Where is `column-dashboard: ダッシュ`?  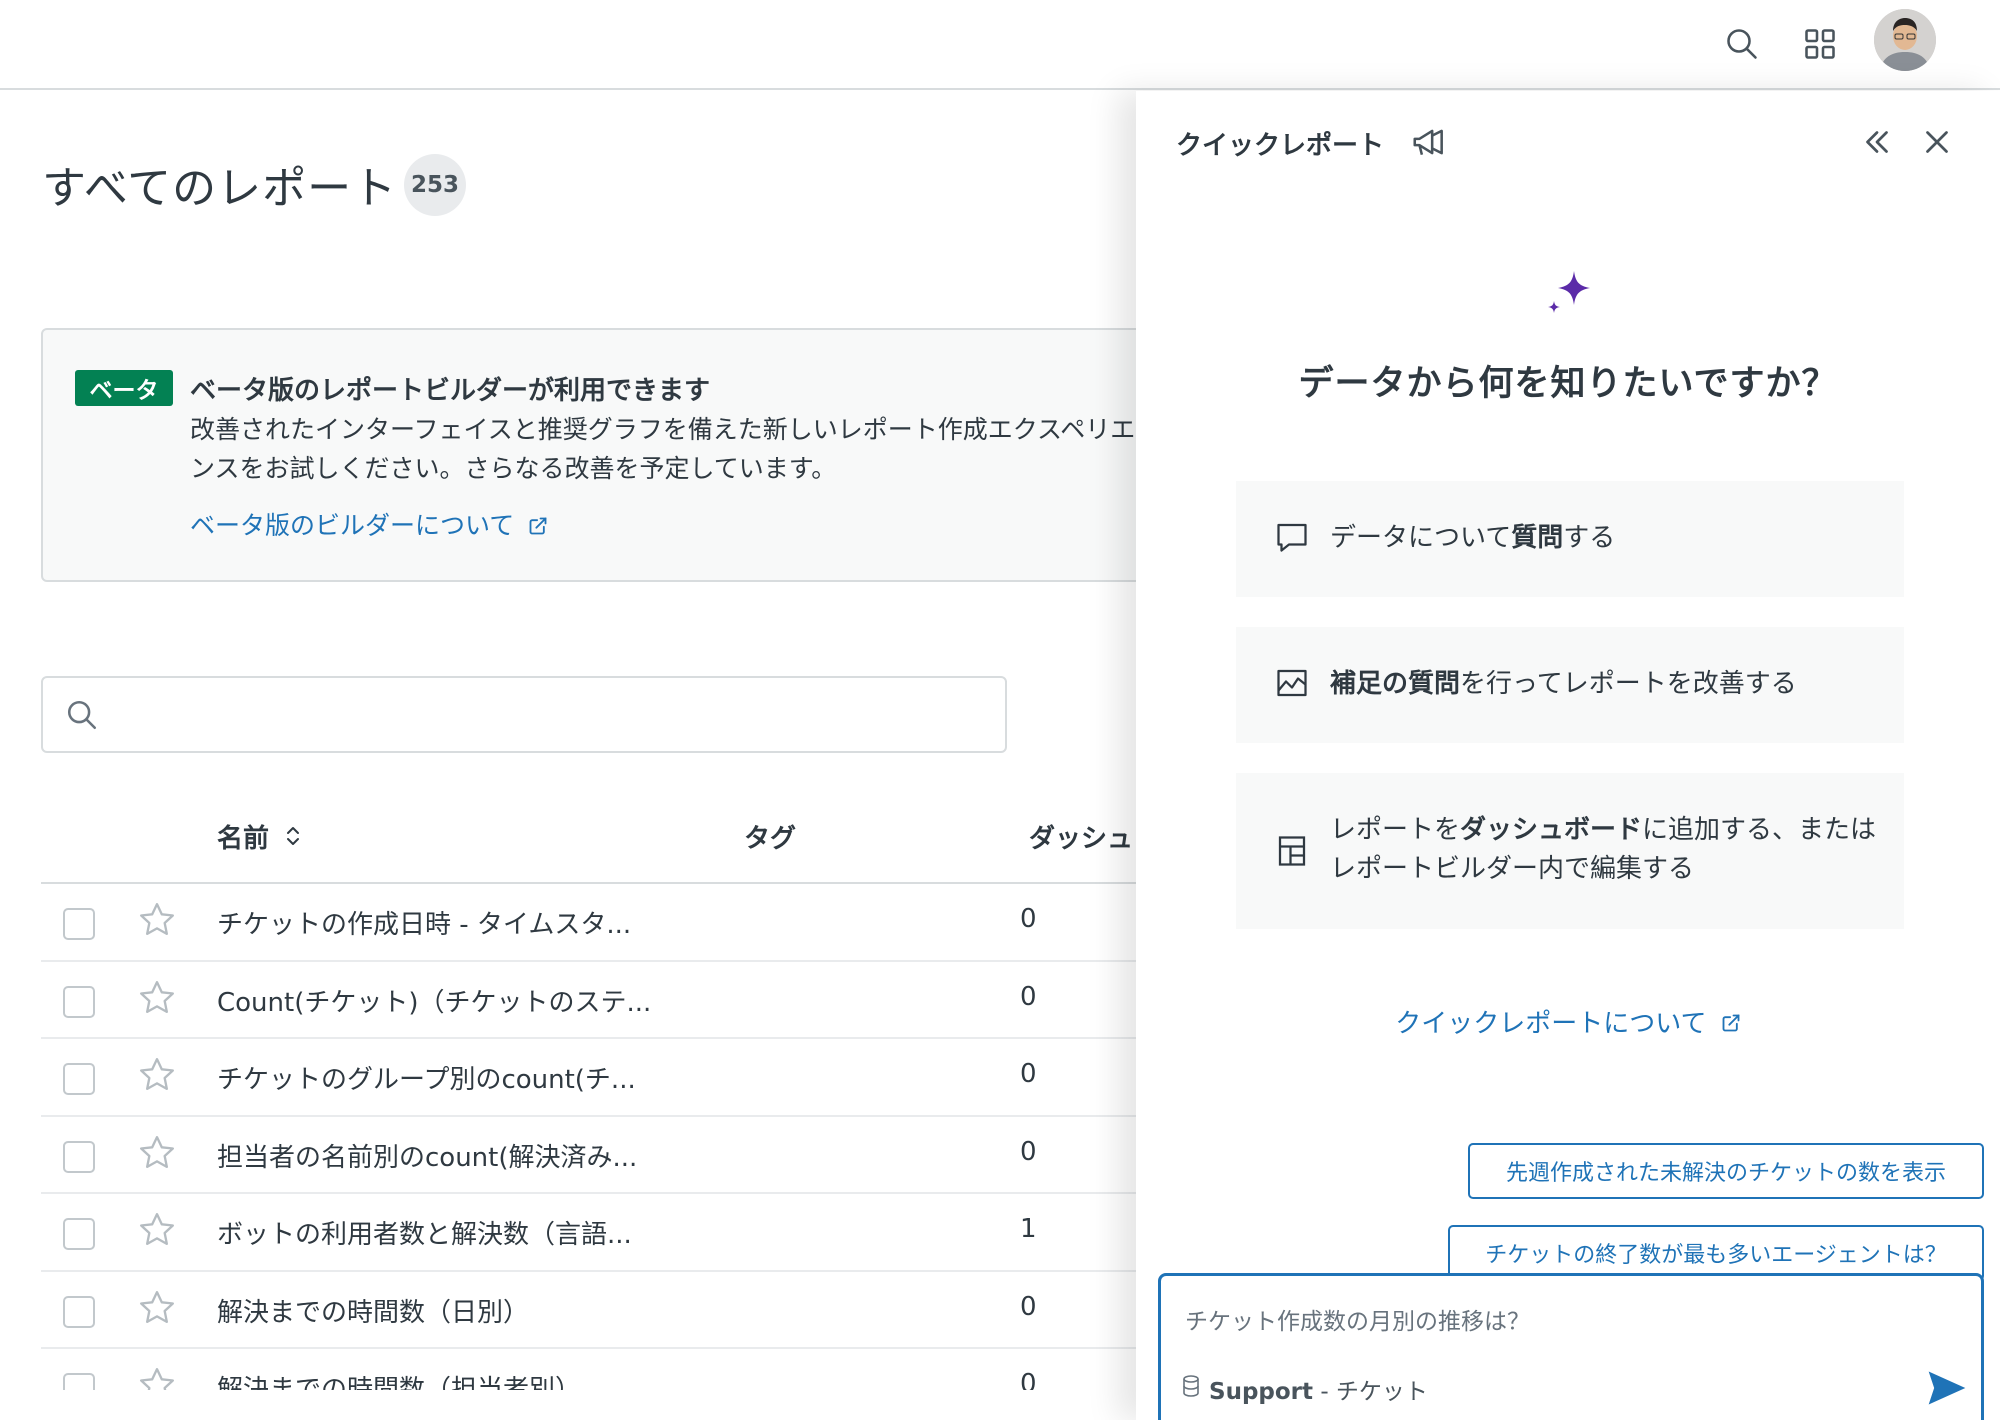
column-dashboard: ダッシュ is located at coordinates (1081, 836).